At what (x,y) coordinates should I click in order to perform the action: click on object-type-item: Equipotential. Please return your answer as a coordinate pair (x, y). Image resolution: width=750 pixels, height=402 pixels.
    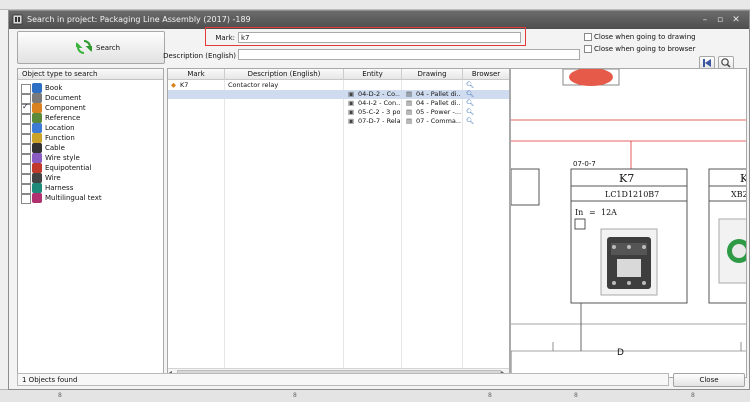
    Looking at the image, I should click on (91, 168).